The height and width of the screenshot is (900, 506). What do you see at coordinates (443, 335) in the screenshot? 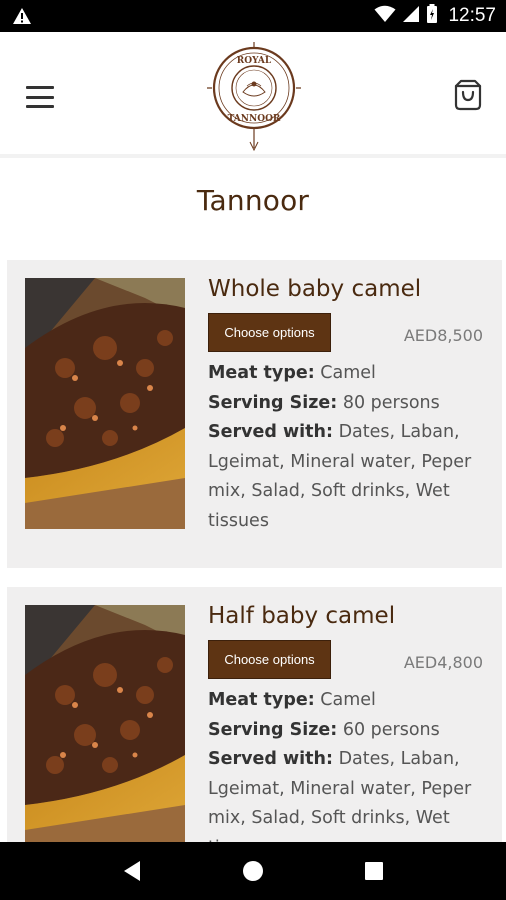
I see `product-price: AED8,500` at bounding box center [443, 335].